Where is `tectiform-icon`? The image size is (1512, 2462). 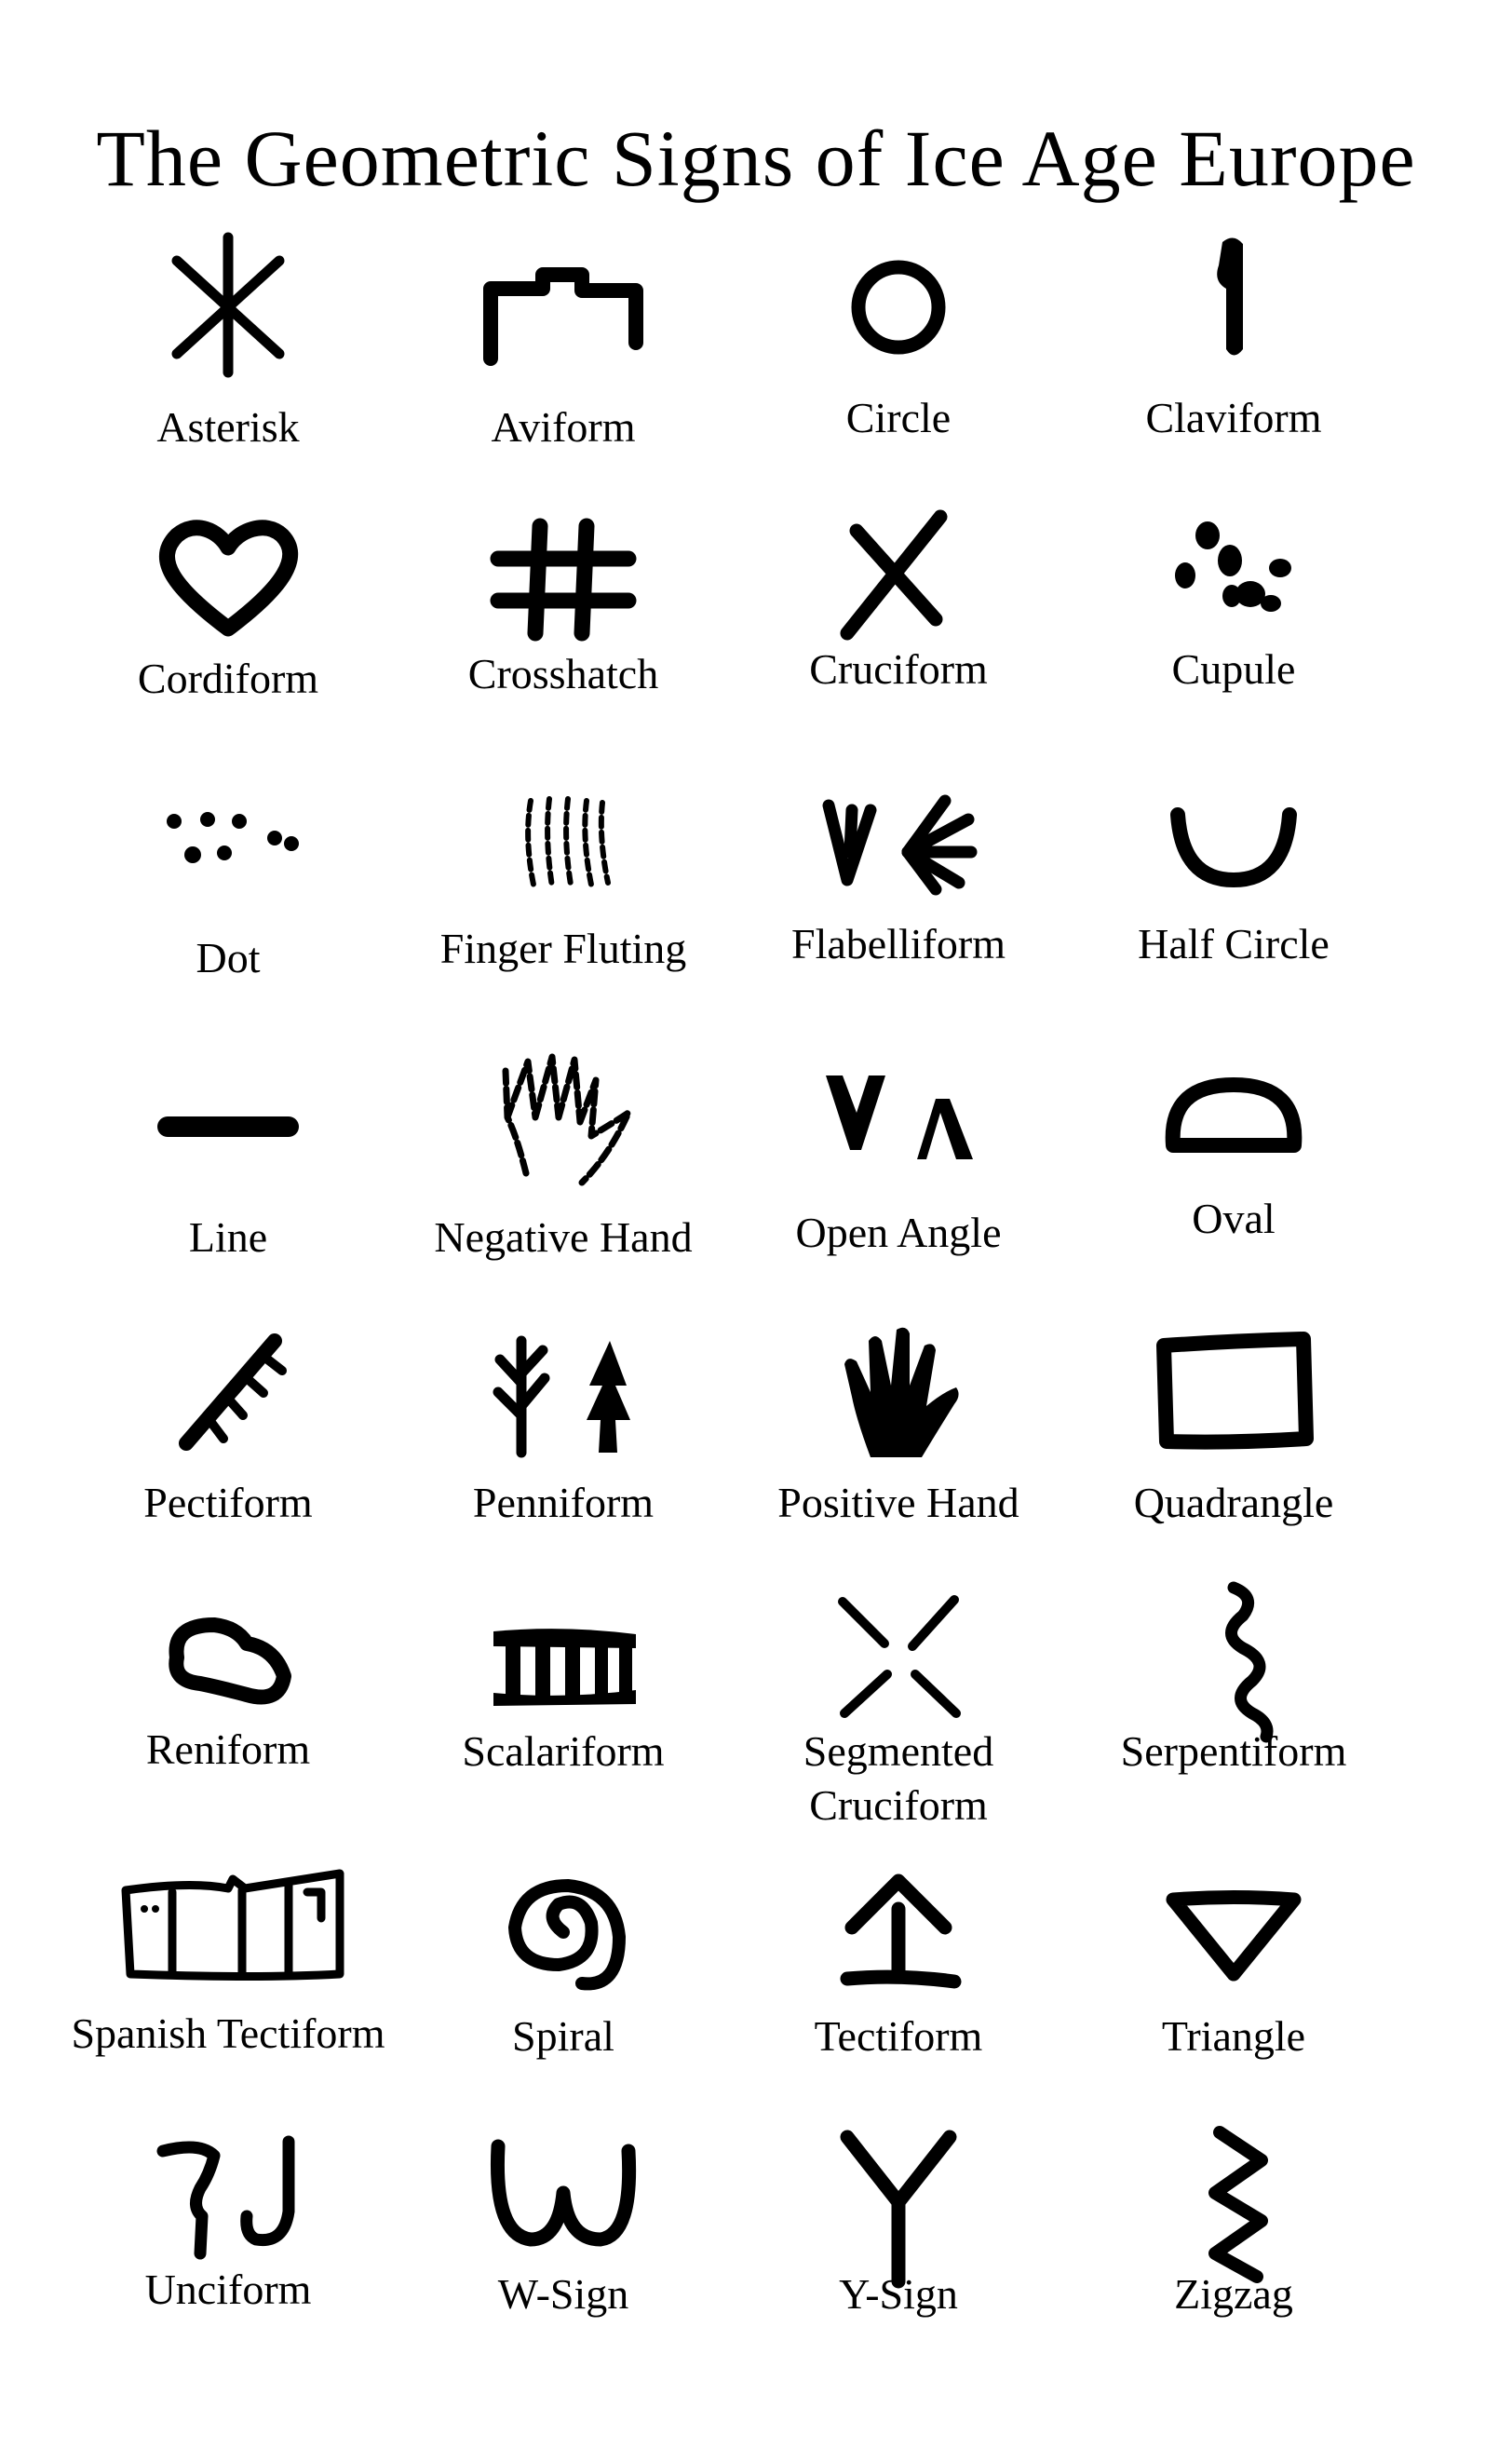
tectiform-icon is located at coordinates (899, 1937).